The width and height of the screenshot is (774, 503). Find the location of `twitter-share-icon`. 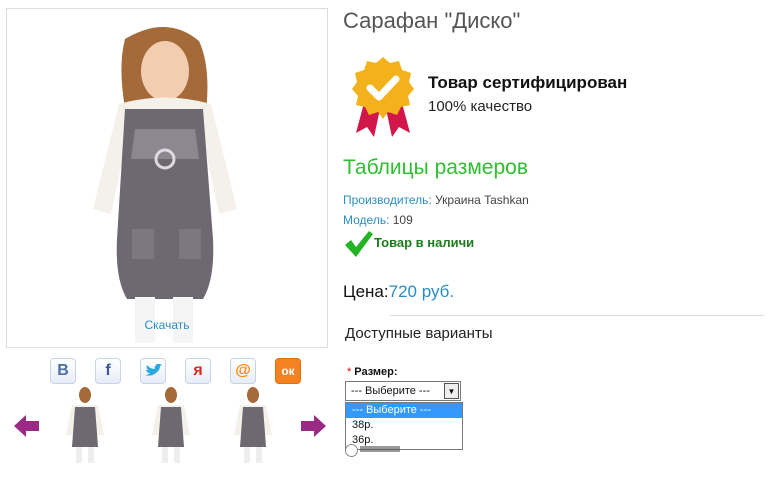

twitter-share-icon is located at coordinates (153, 371).